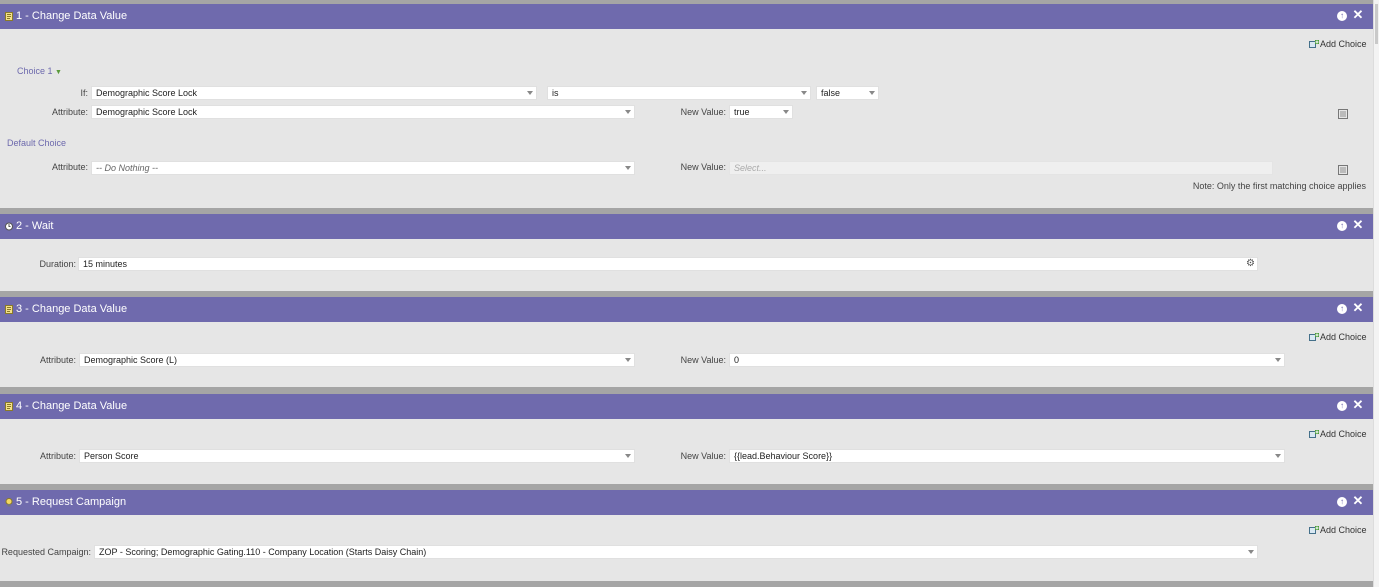 This screenshot has width=1379, height=587. I want to click on chevron-down-icon: ▼, so click(58, 72).